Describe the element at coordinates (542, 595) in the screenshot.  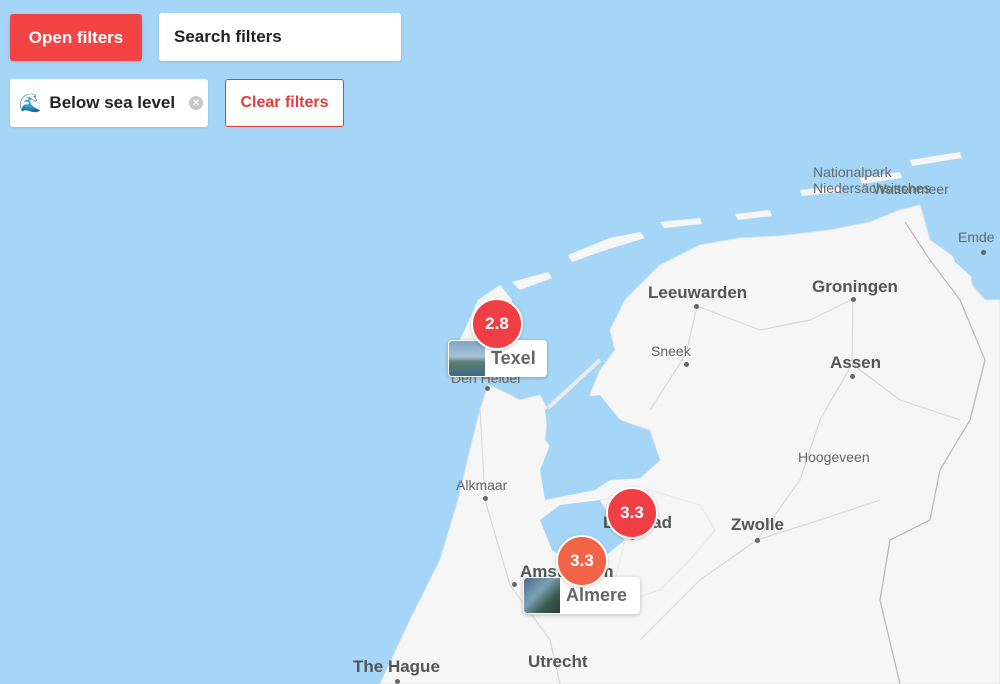
I see `almere-thumbnail` at that location.